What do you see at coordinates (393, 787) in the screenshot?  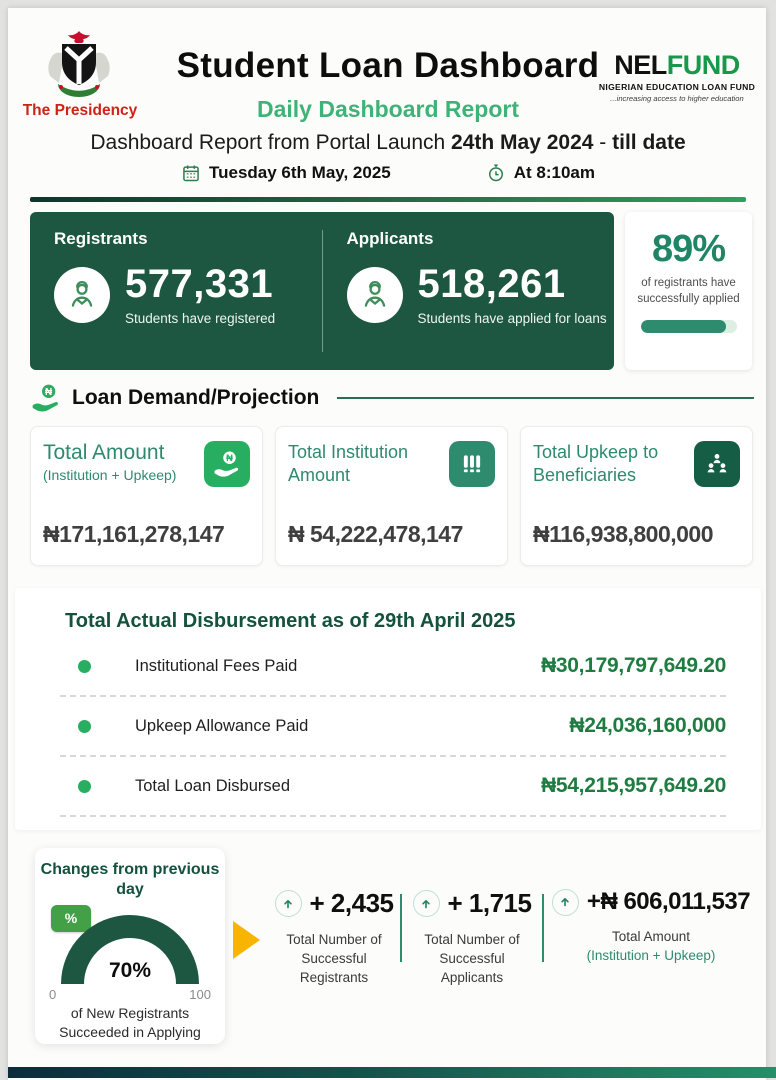 I see `disbursement-row: Total Loan Disbursed ₦54,215,957,649.20` at bounding box center [393, 787].